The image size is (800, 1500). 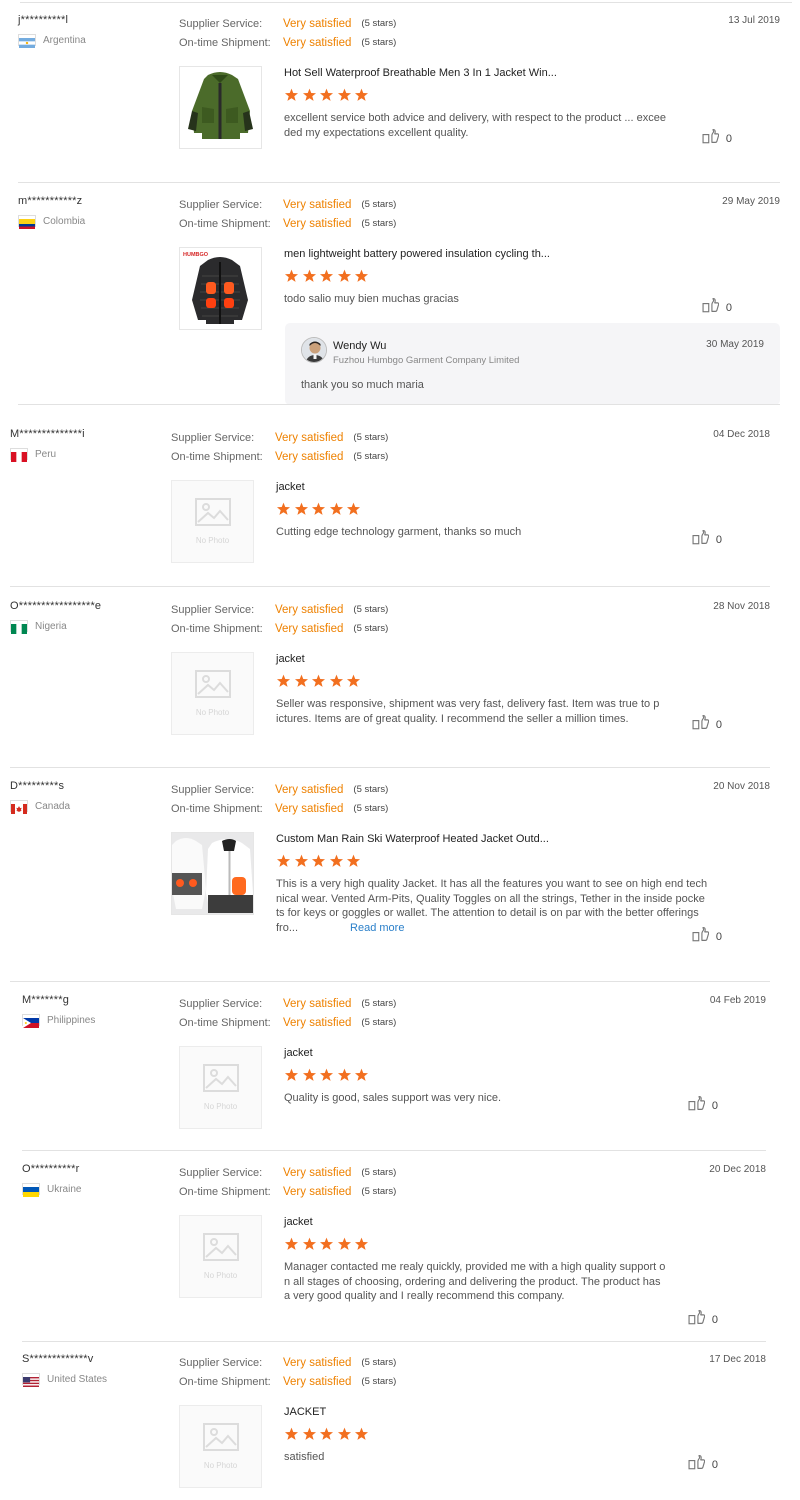 What do you see at coordinates (371, 628) in the screenshot?
I see `ontime-shipment-stars-text: (5 stars)` at bounding box center [371, 628].